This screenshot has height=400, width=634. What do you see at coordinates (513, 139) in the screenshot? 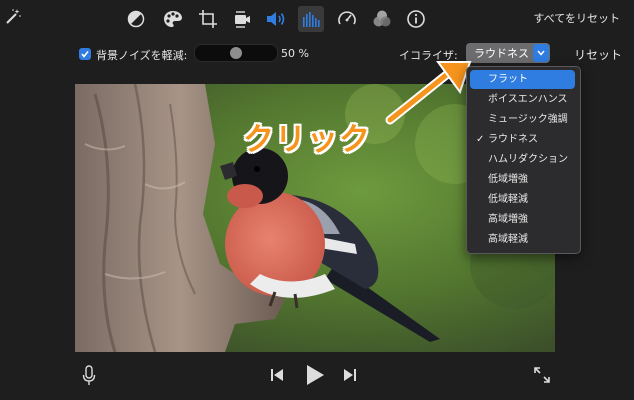
I see `menu-item-label: ラウドネス` at bounding box center [513, 139].